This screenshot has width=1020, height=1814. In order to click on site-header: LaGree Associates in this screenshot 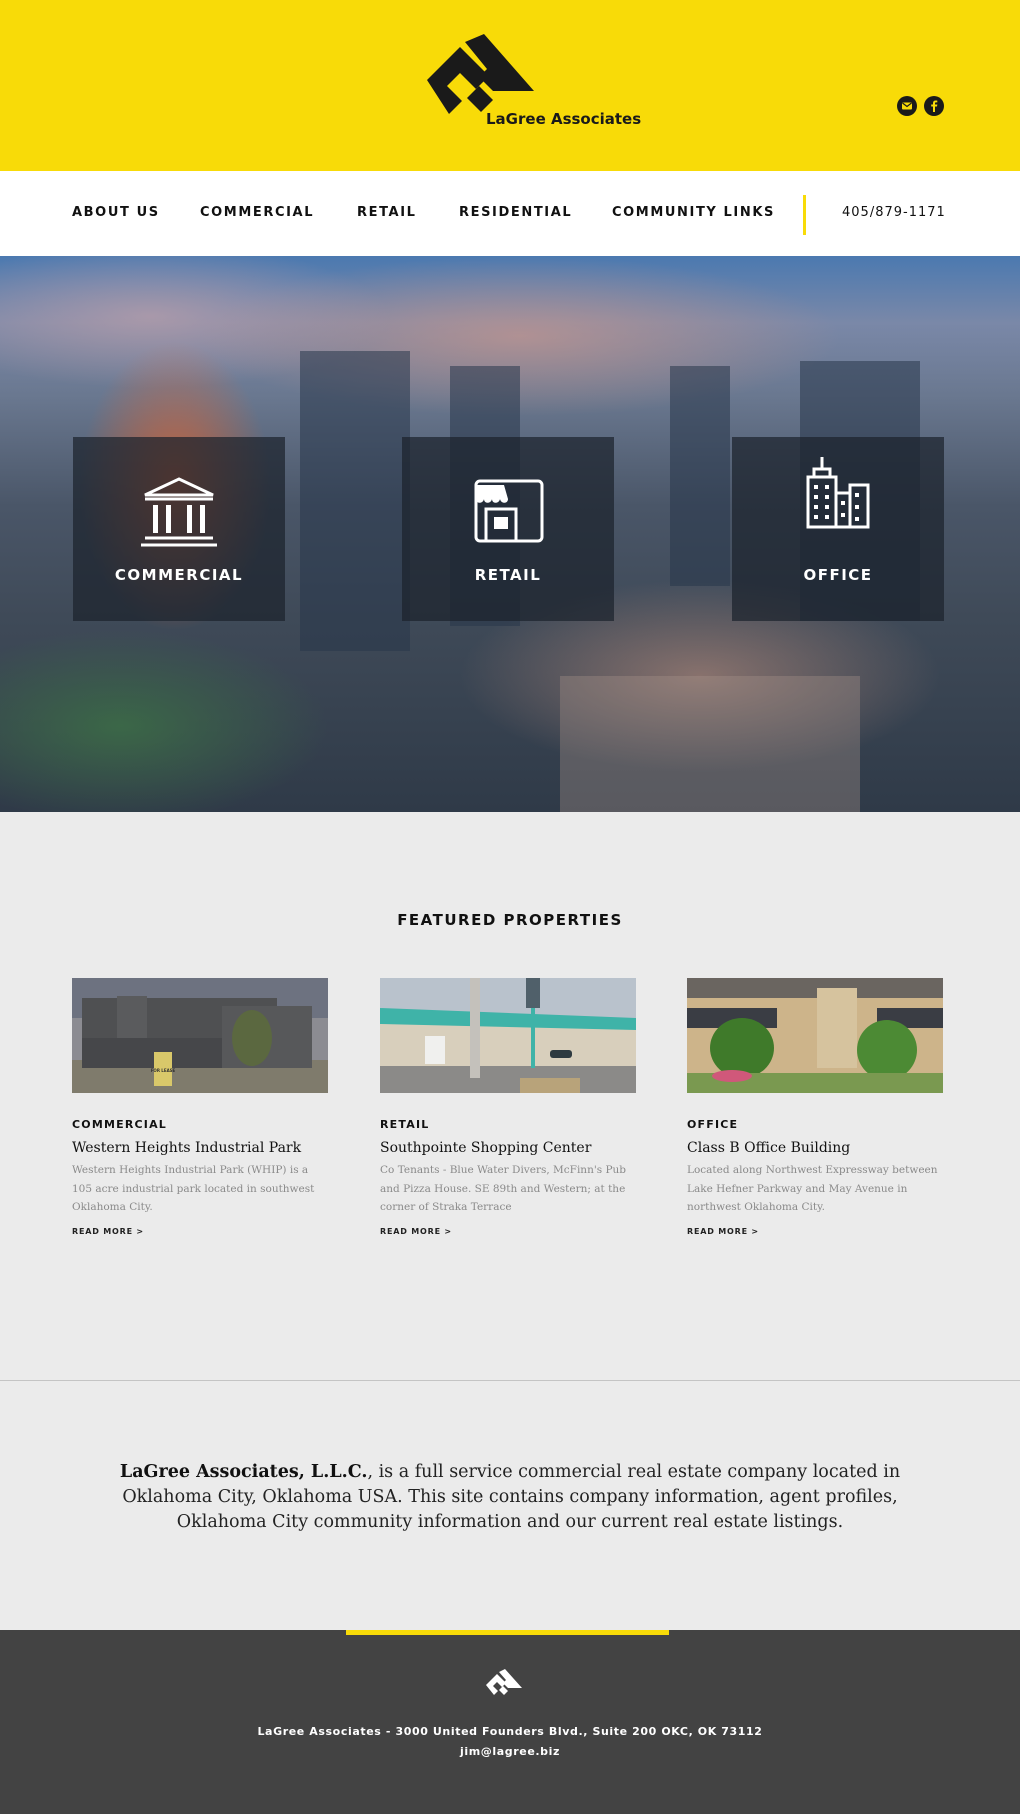, I will do `click(510, 85)`.